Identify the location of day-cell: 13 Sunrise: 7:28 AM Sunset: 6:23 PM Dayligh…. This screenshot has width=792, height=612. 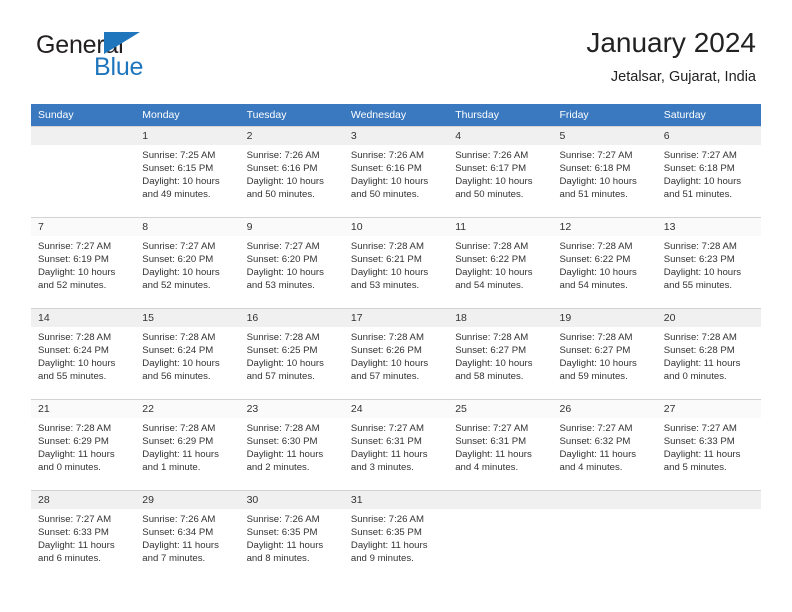
(709, 262).